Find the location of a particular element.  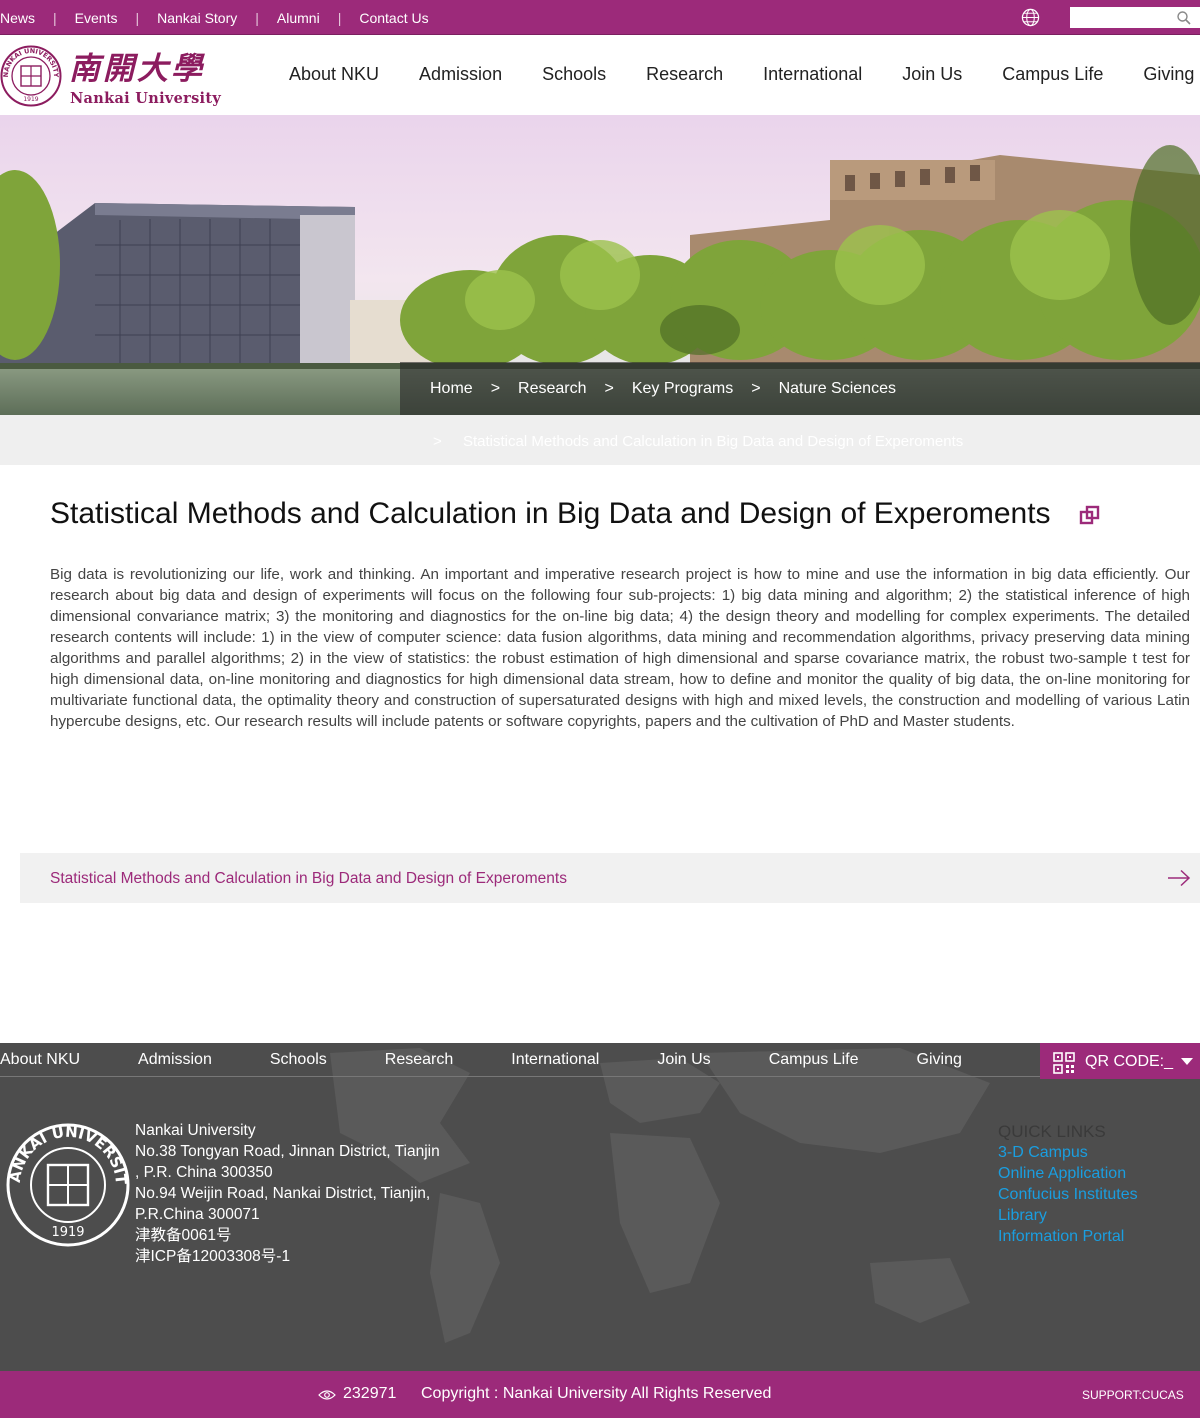

university-seal-logo: NANKAI UNIVERSITY 1919 is located at coordinates (31, 76).